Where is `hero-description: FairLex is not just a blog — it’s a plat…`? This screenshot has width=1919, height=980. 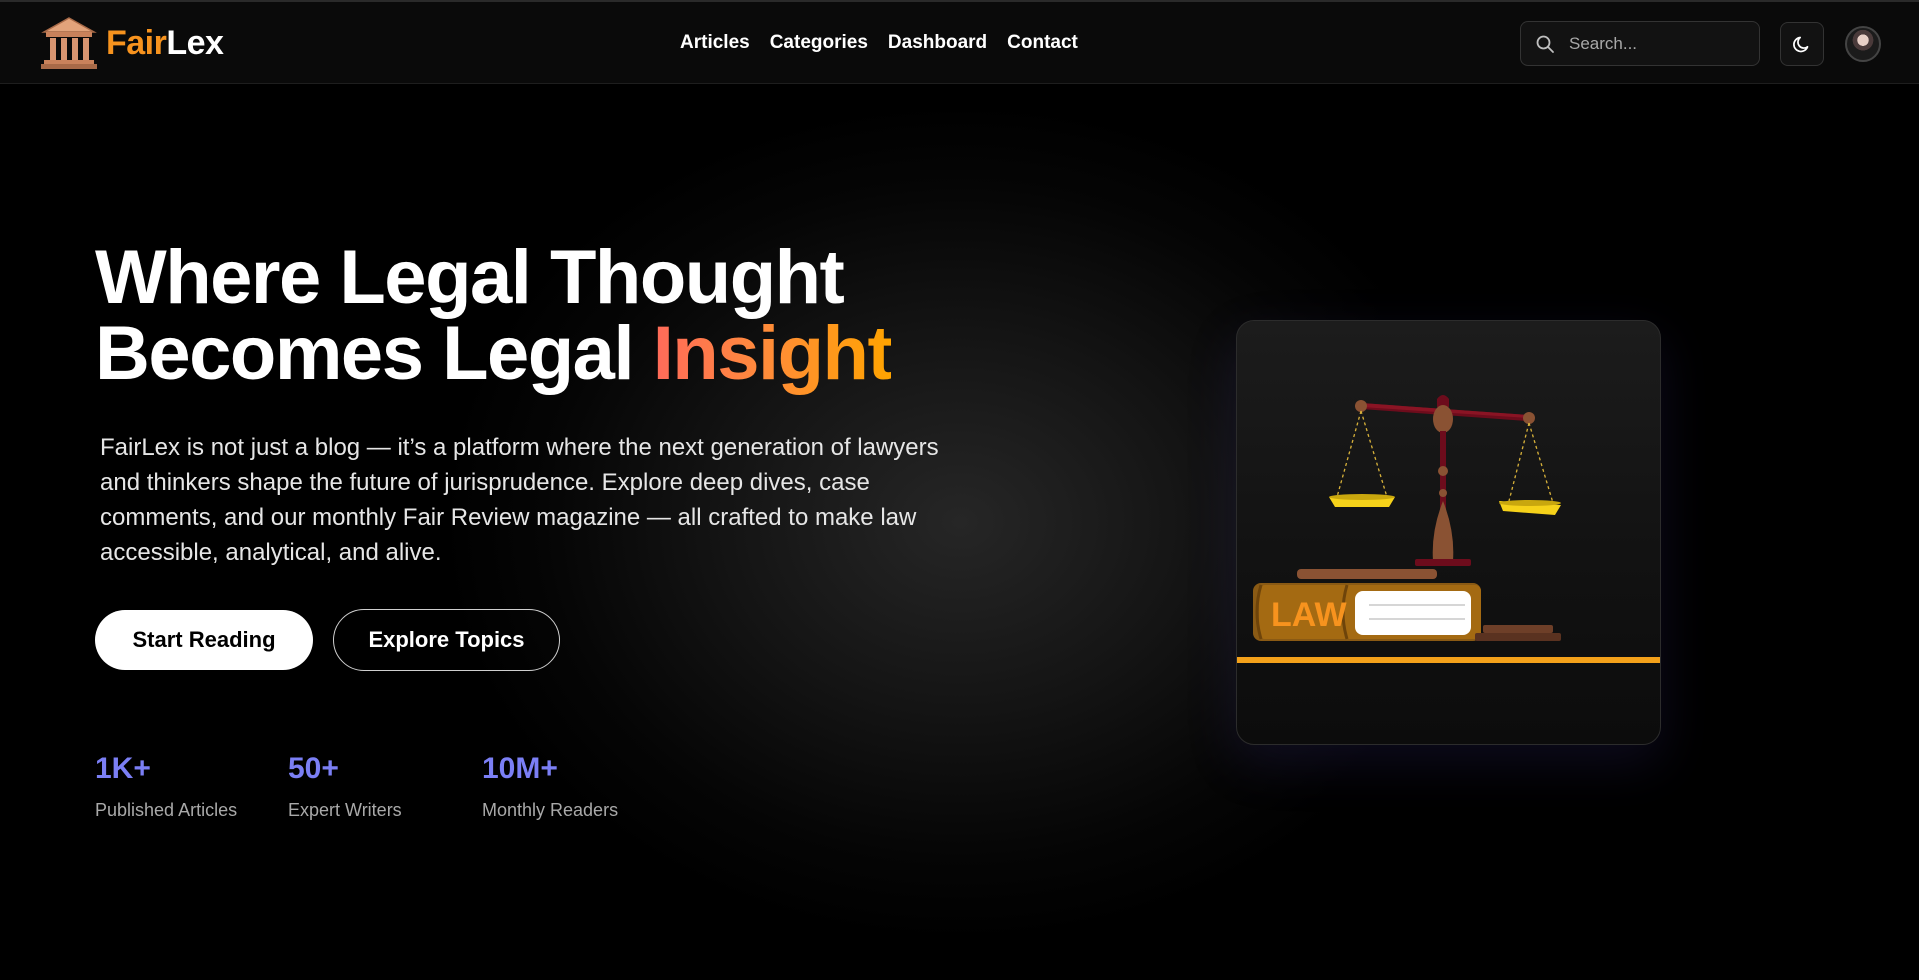 hero-description: FairLex is not just a blog — it’s a plat… is located at coordinates (519, 500).